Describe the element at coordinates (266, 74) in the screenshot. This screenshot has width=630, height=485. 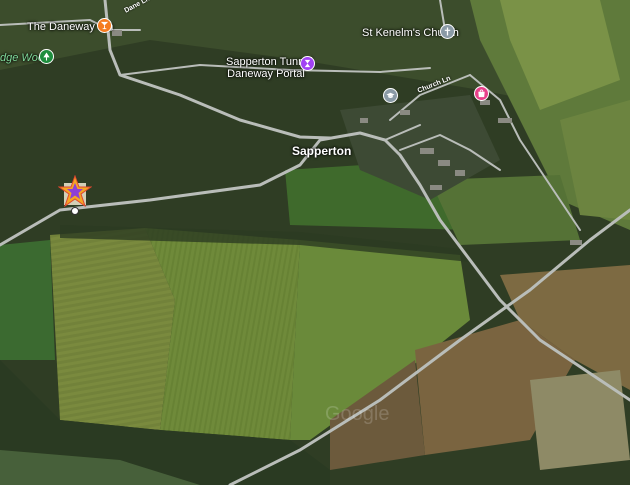
I see `label-sapperton-tunnel-line2: Daneway Portal` at that location.